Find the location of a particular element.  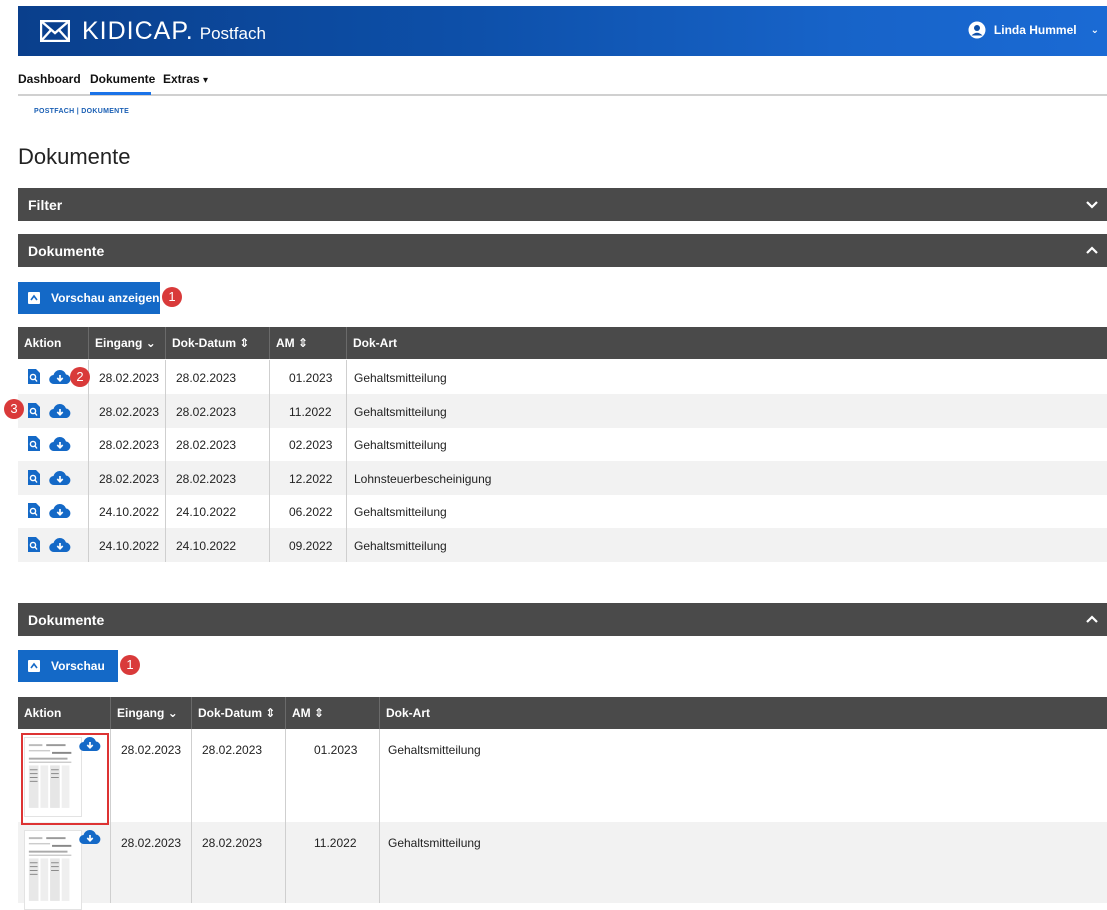

preview-button: Vorschau is located at coordinates (68, 666).